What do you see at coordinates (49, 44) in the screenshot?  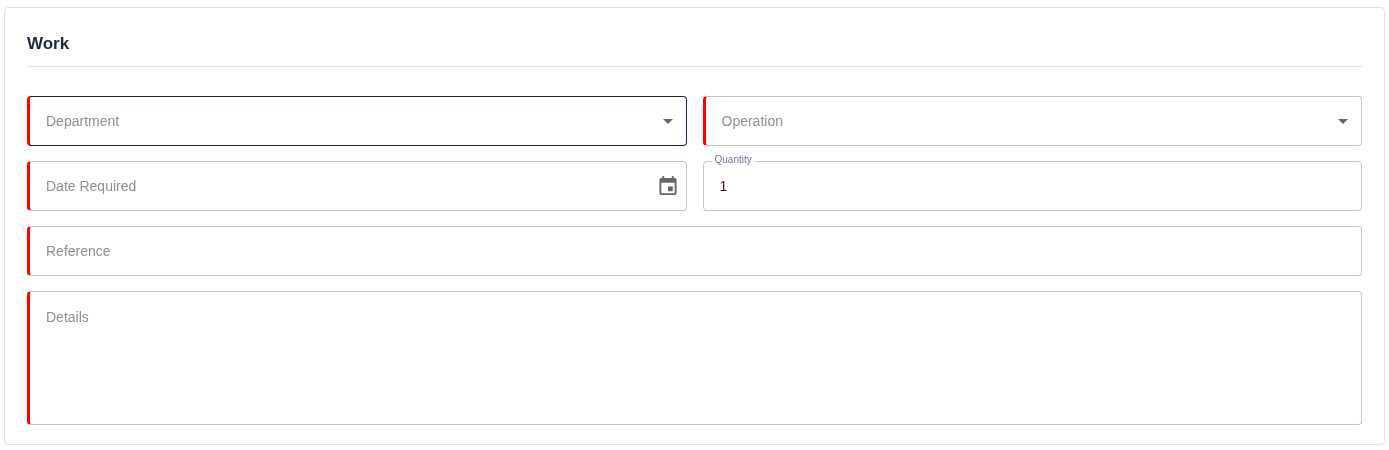 I see `section-title: Work` at bounding box center [49, 44].